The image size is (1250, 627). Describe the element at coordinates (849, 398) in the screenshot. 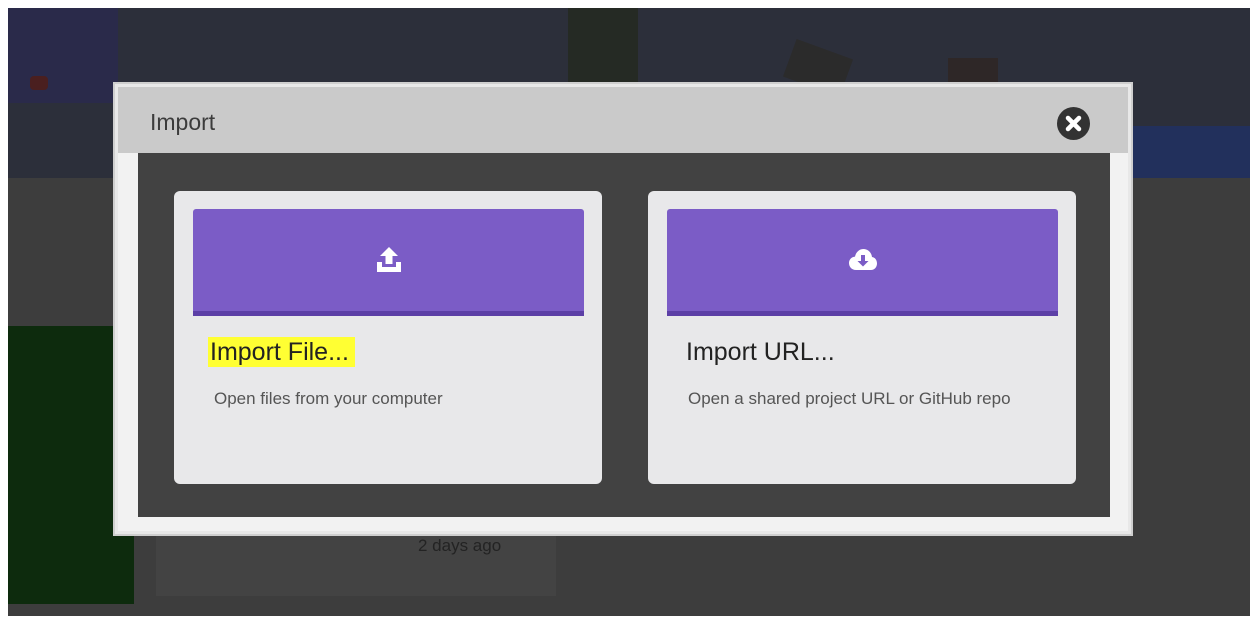

I see `import-url-description: Open a shared project URL or GitHub repo` at that location.